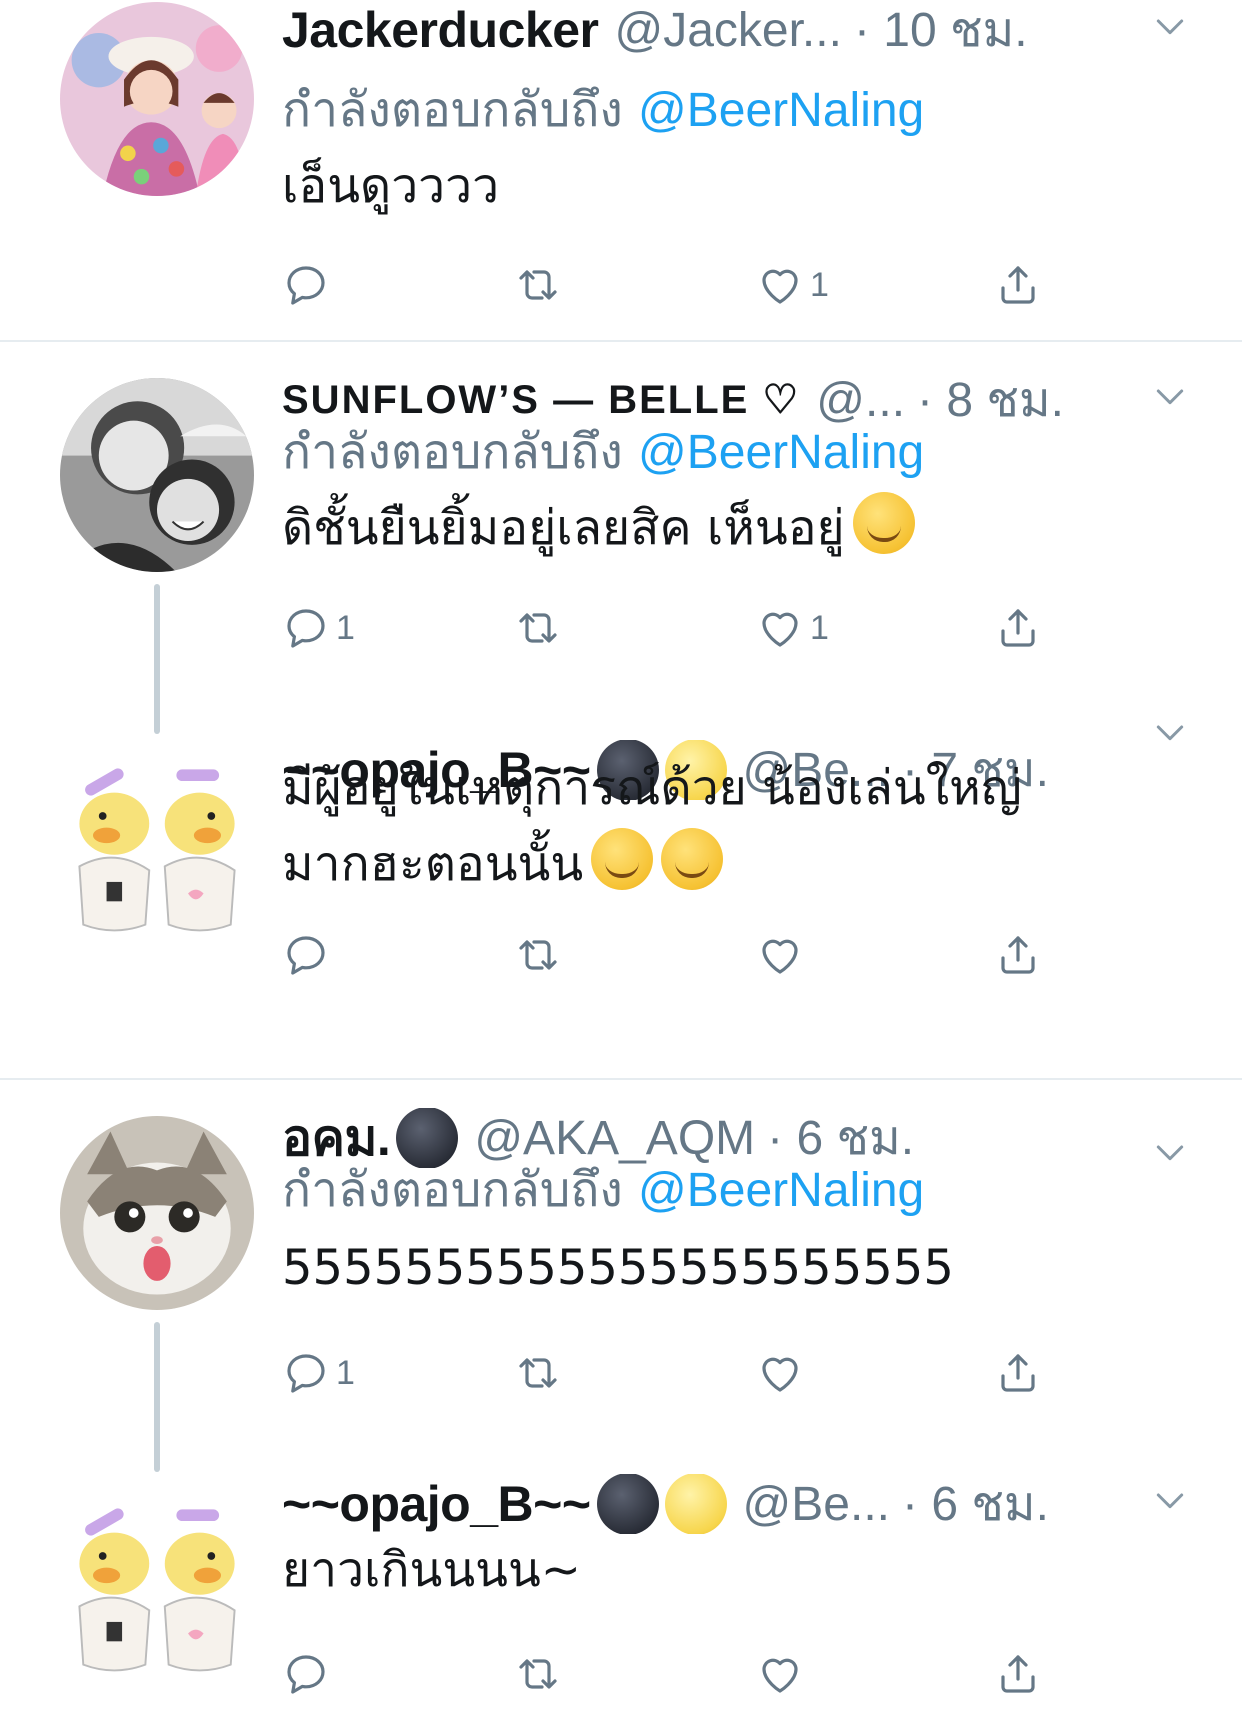 This screenshot has height=1719, width=1242. I want to click on tweet-text-line: เอ็นดูวววว, so click(391, 186).